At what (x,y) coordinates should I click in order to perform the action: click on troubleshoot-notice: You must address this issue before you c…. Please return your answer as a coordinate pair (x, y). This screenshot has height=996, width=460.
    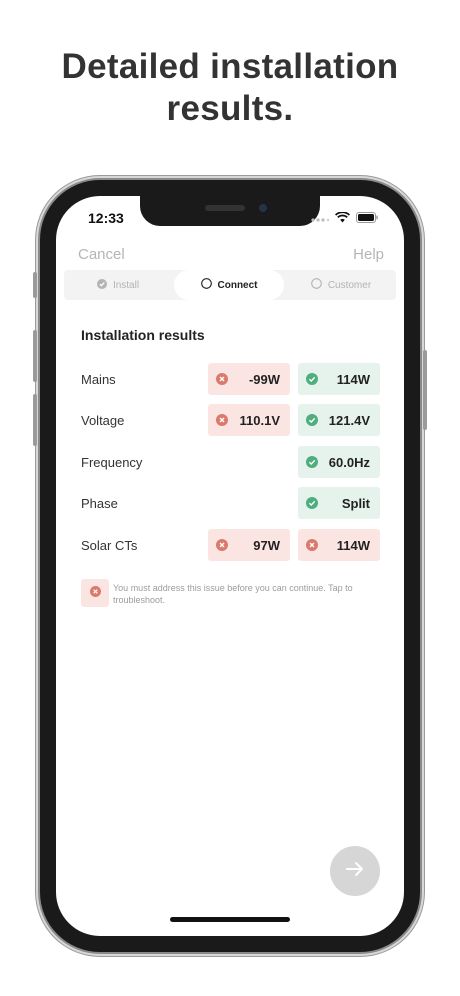
    Looking at the image, I should click on (231, 593).